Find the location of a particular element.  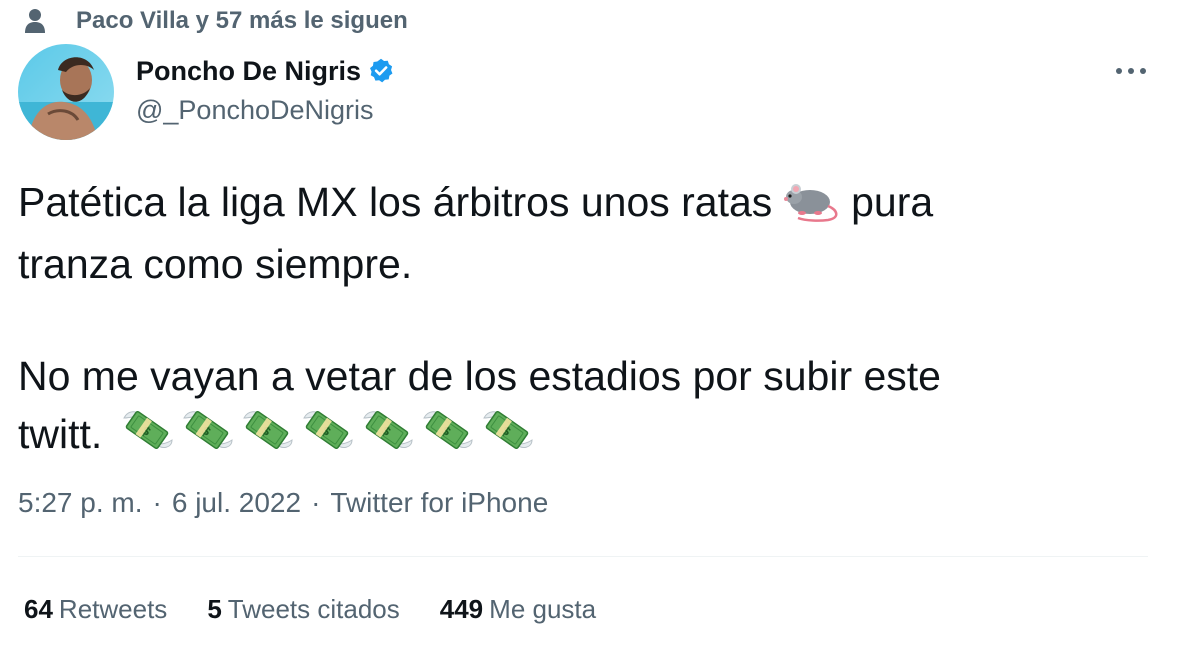

likes-count: 449 is located at coordinates (461, 609).